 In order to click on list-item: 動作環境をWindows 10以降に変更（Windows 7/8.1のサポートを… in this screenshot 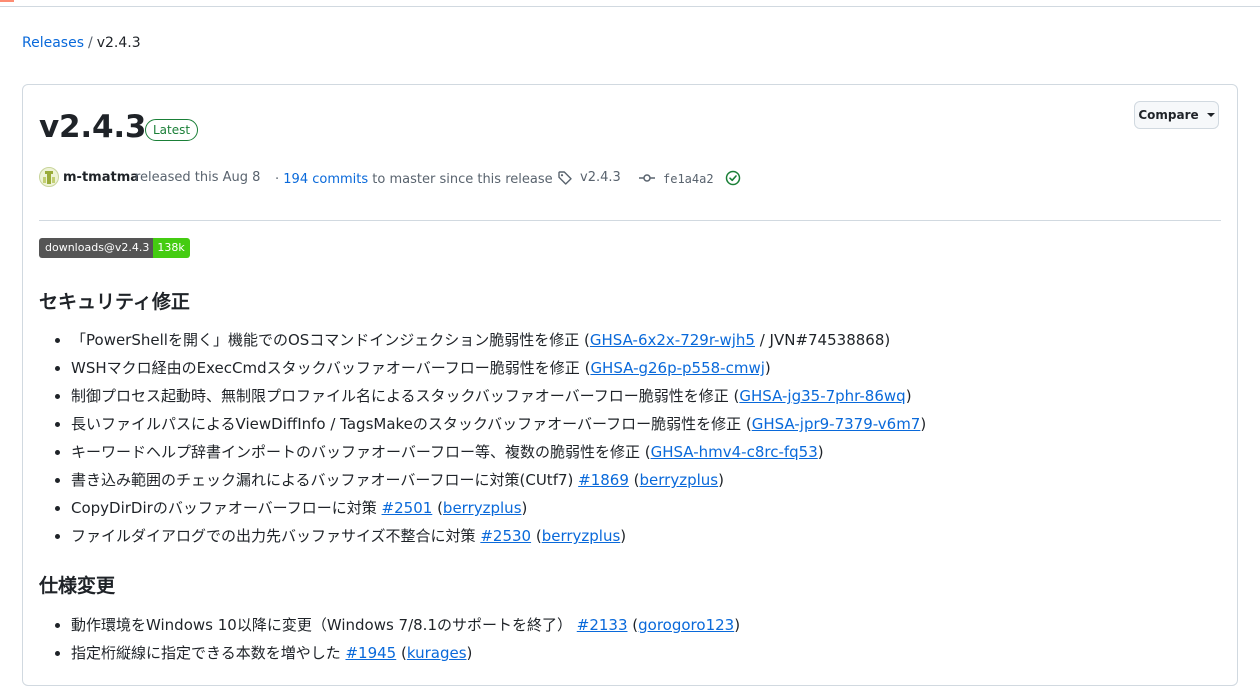, I will do `click(405, 625)`.